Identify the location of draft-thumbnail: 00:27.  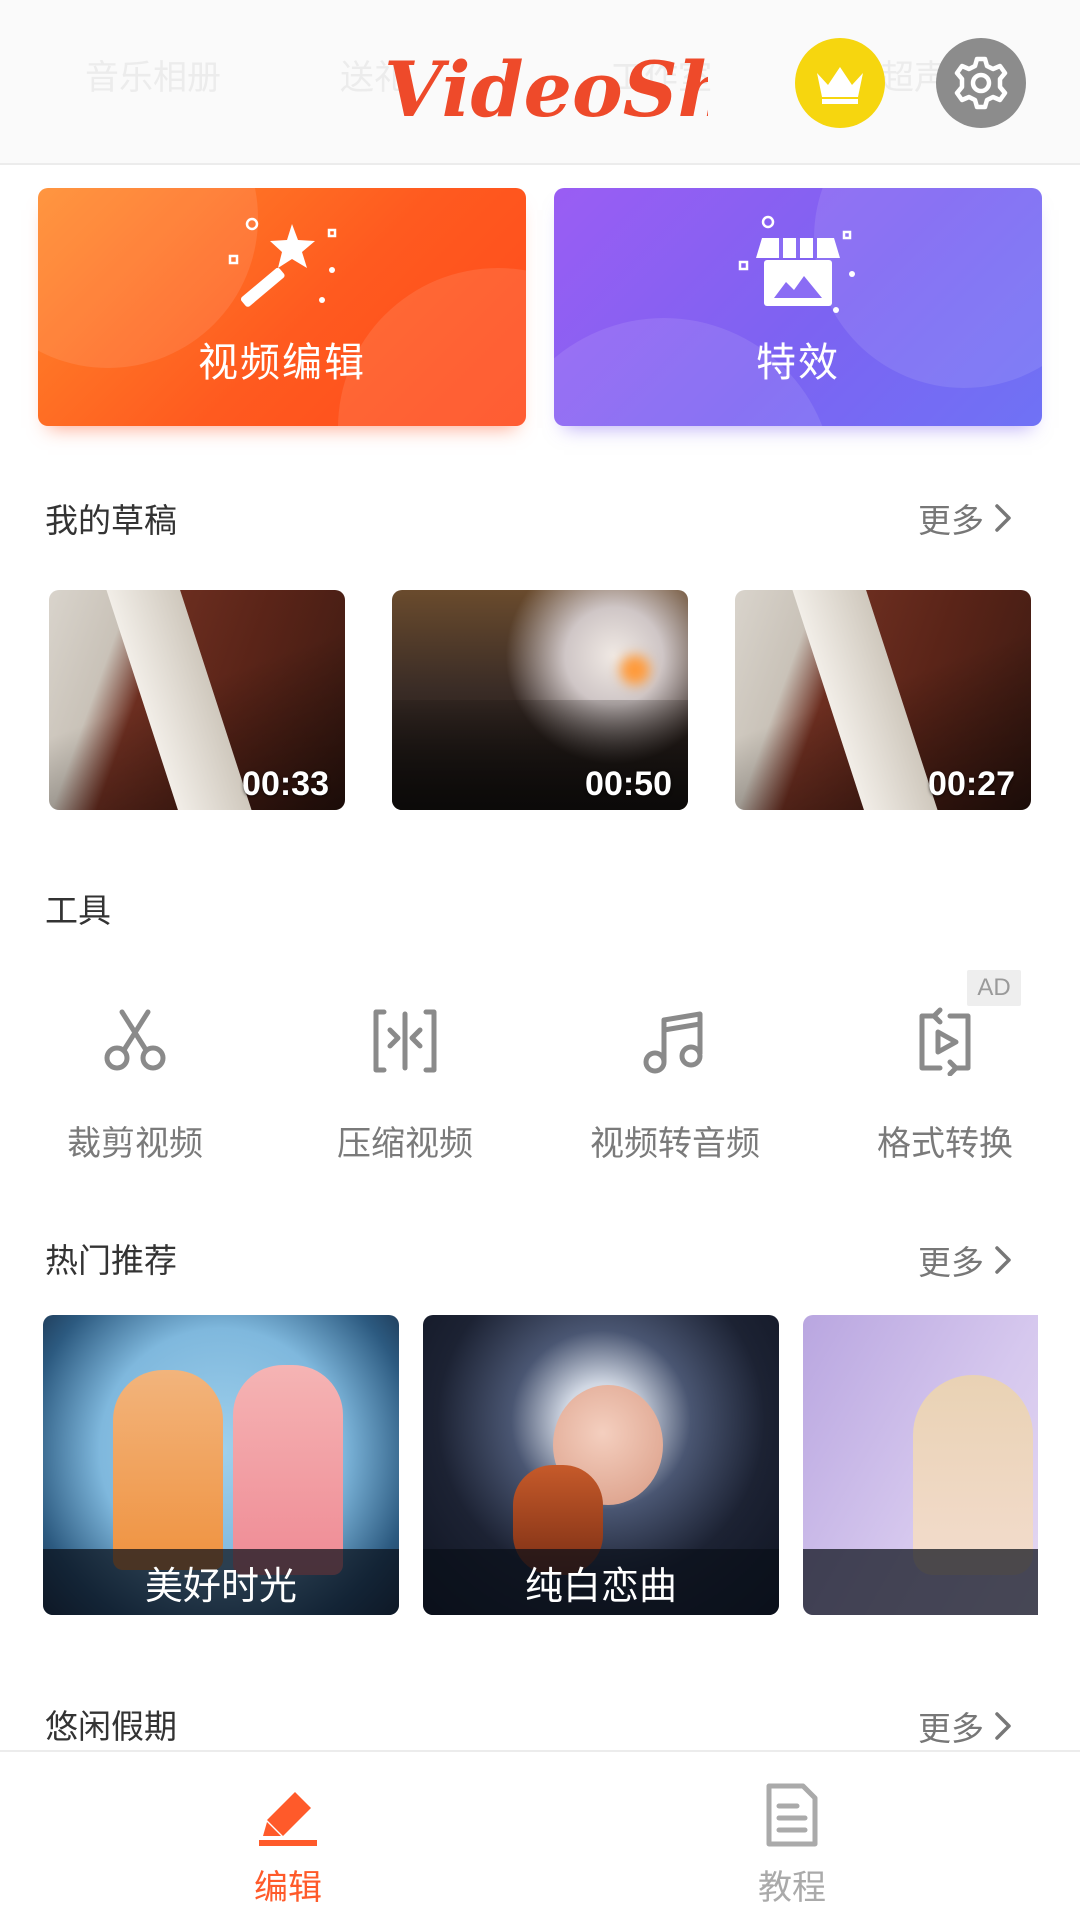
(883, 700).